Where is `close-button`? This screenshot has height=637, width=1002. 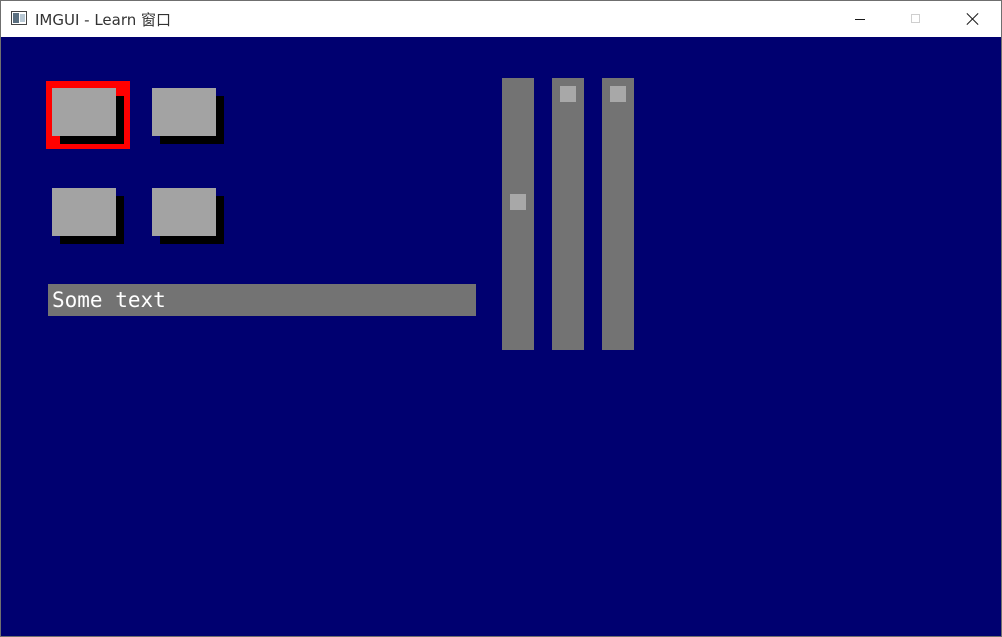 close-button is located at coordinates (972, 19).